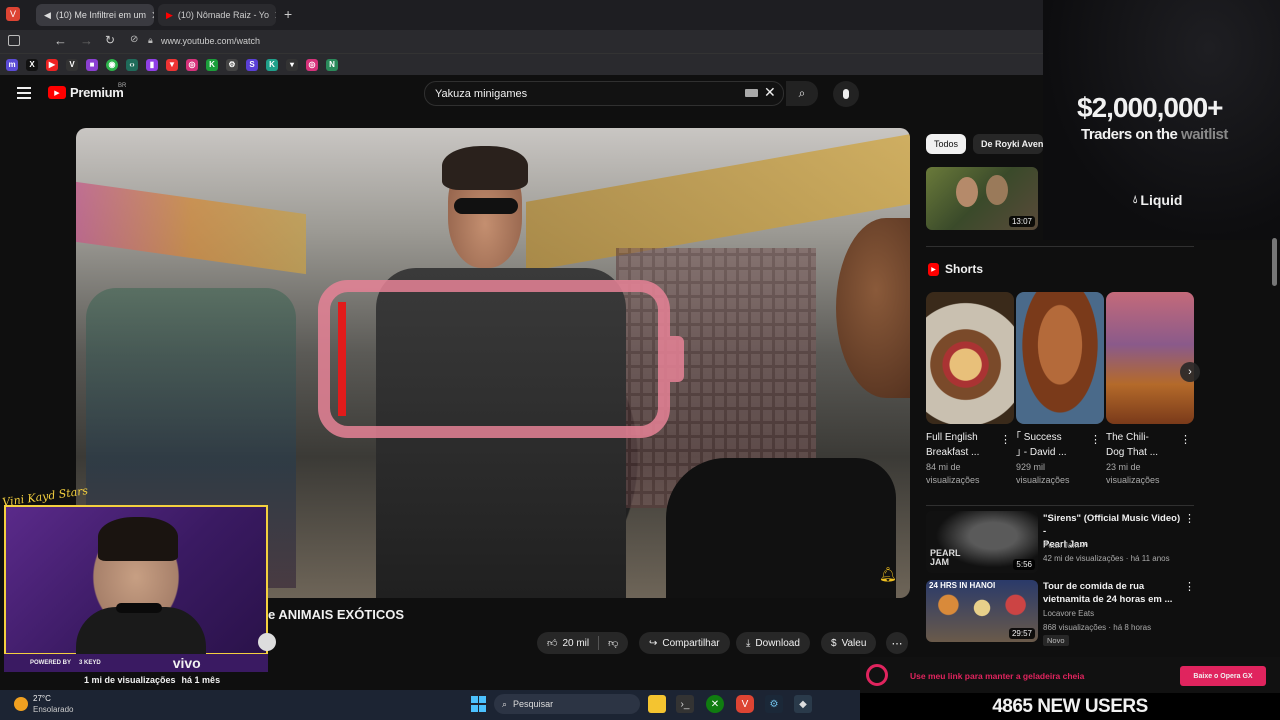 The width and height of the screenshot is (1280, 720). What do you see at coordinates (13, 14) in the screenshot?
I see `vivaldi-menu-icon: V` at bounding box center [13, 14].